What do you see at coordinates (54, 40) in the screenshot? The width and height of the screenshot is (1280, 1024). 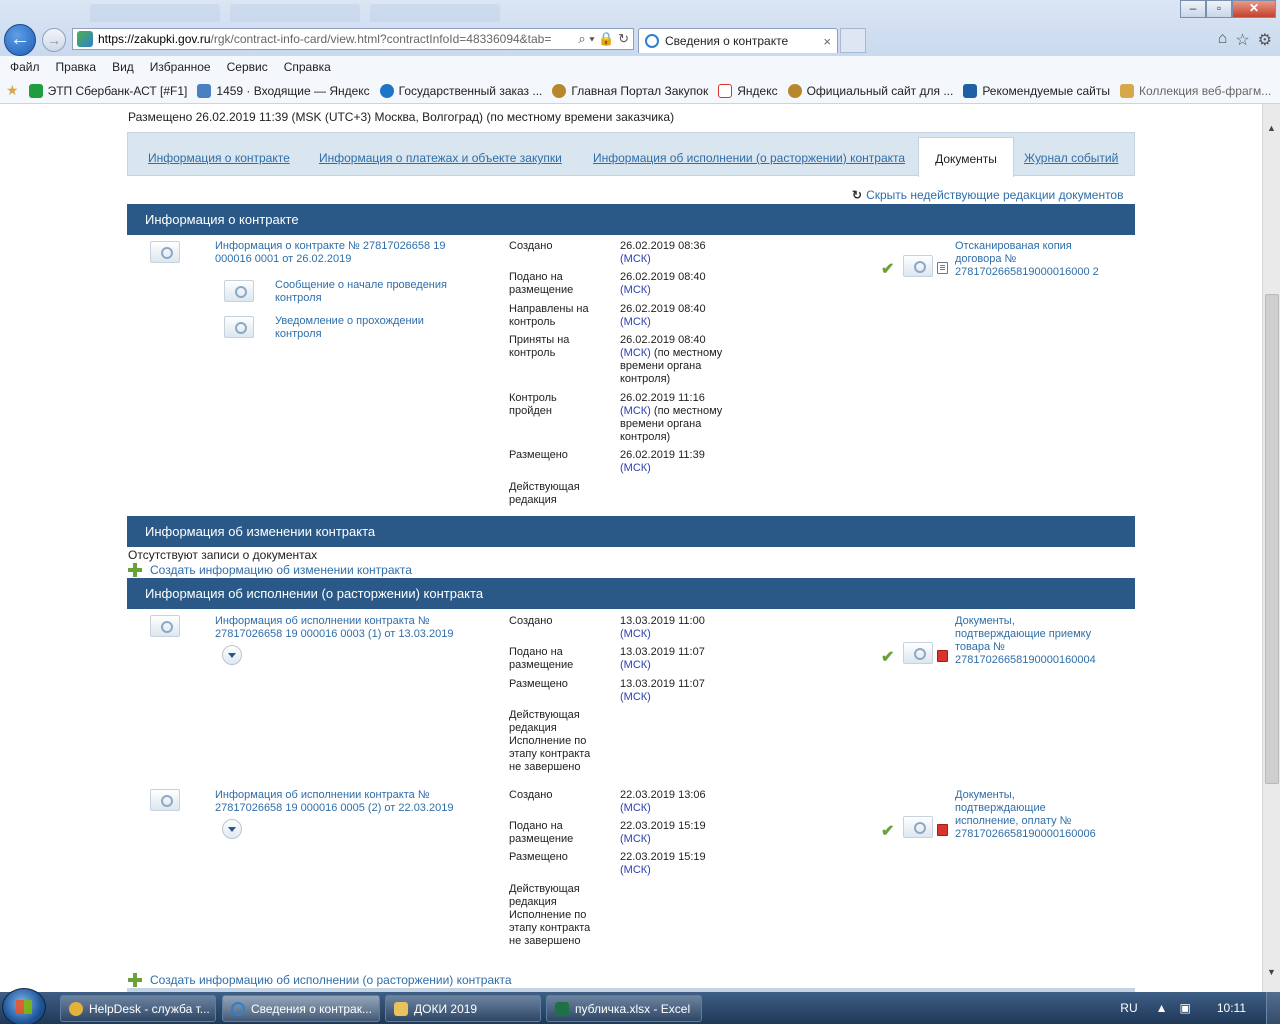 I see `forward-button: →` at bounding box center [54, 40].